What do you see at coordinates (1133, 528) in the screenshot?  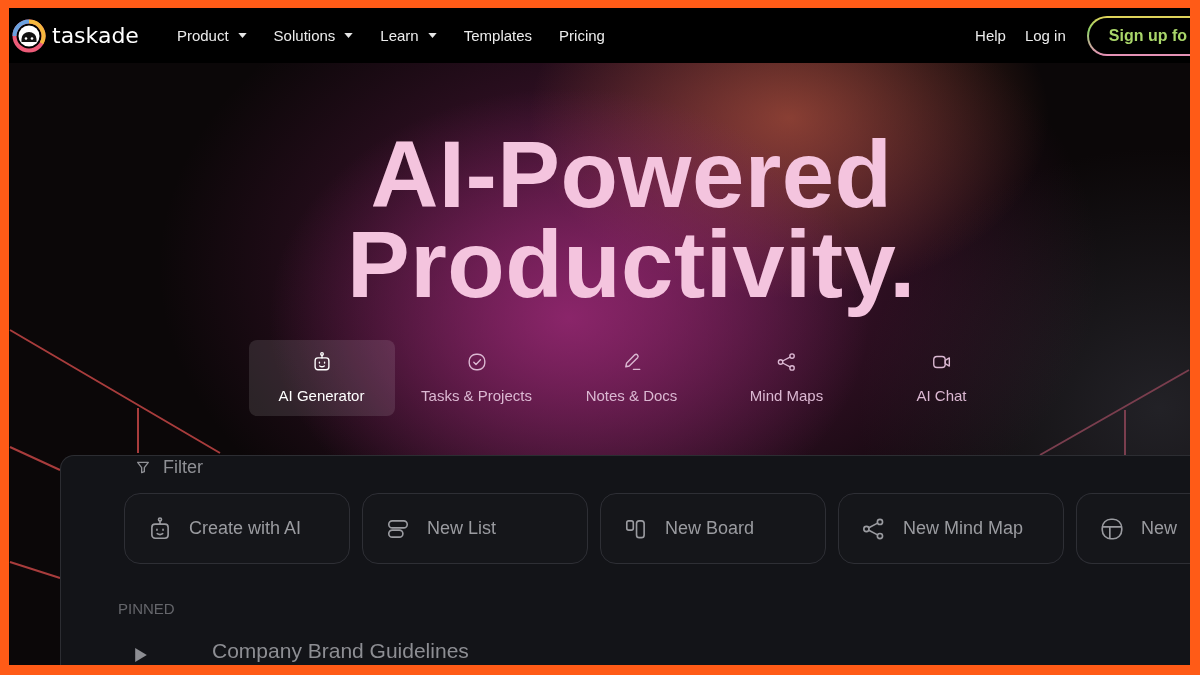 I see `create-button: New` at bounding box center [1133, 528].